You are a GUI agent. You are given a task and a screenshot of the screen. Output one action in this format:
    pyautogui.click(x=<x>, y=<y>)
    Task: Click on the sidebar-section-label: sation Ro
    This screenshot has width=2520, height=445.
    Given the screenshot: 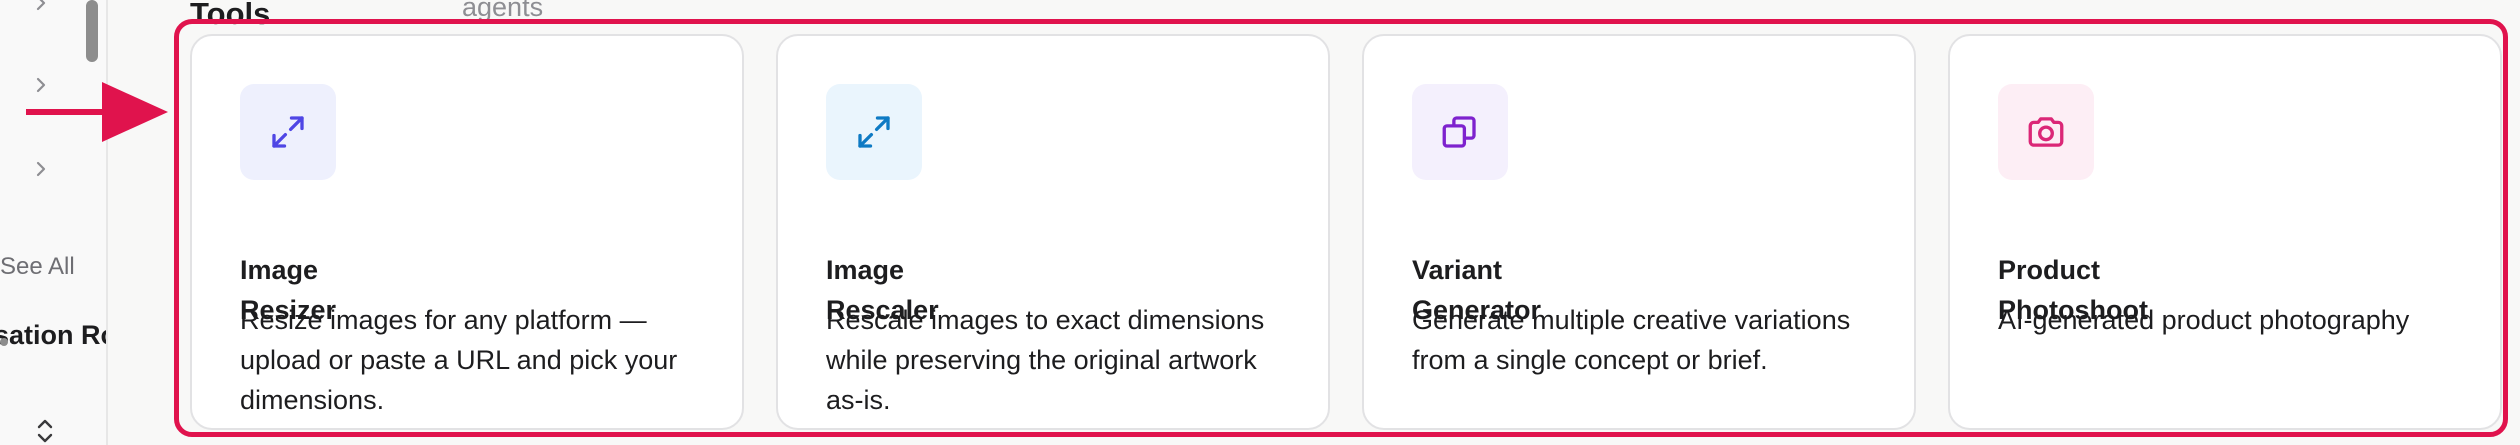 What is the action you would take?
    pyautogui.click(x=53, y=335)
    